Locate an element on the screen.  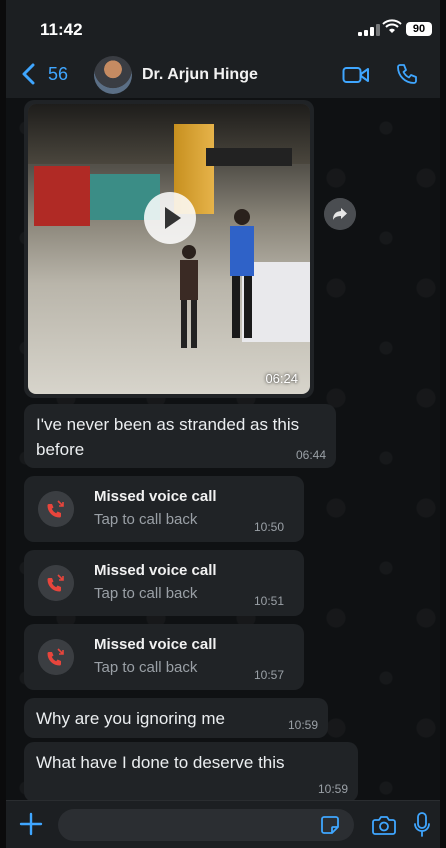
text-message: Why are you ignoring me 10:59 is located at coordinates (176, 718).